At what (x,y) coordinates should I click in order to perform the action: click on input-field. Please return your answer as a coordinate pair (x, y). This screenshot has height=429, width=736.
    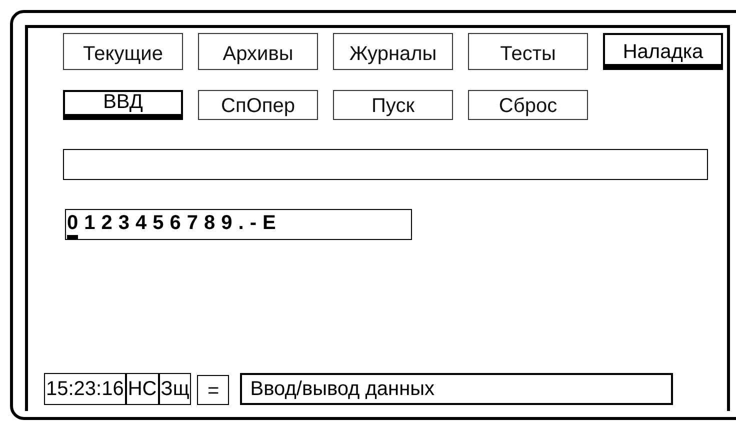
    Looking at the image, I should click on (385, 164).